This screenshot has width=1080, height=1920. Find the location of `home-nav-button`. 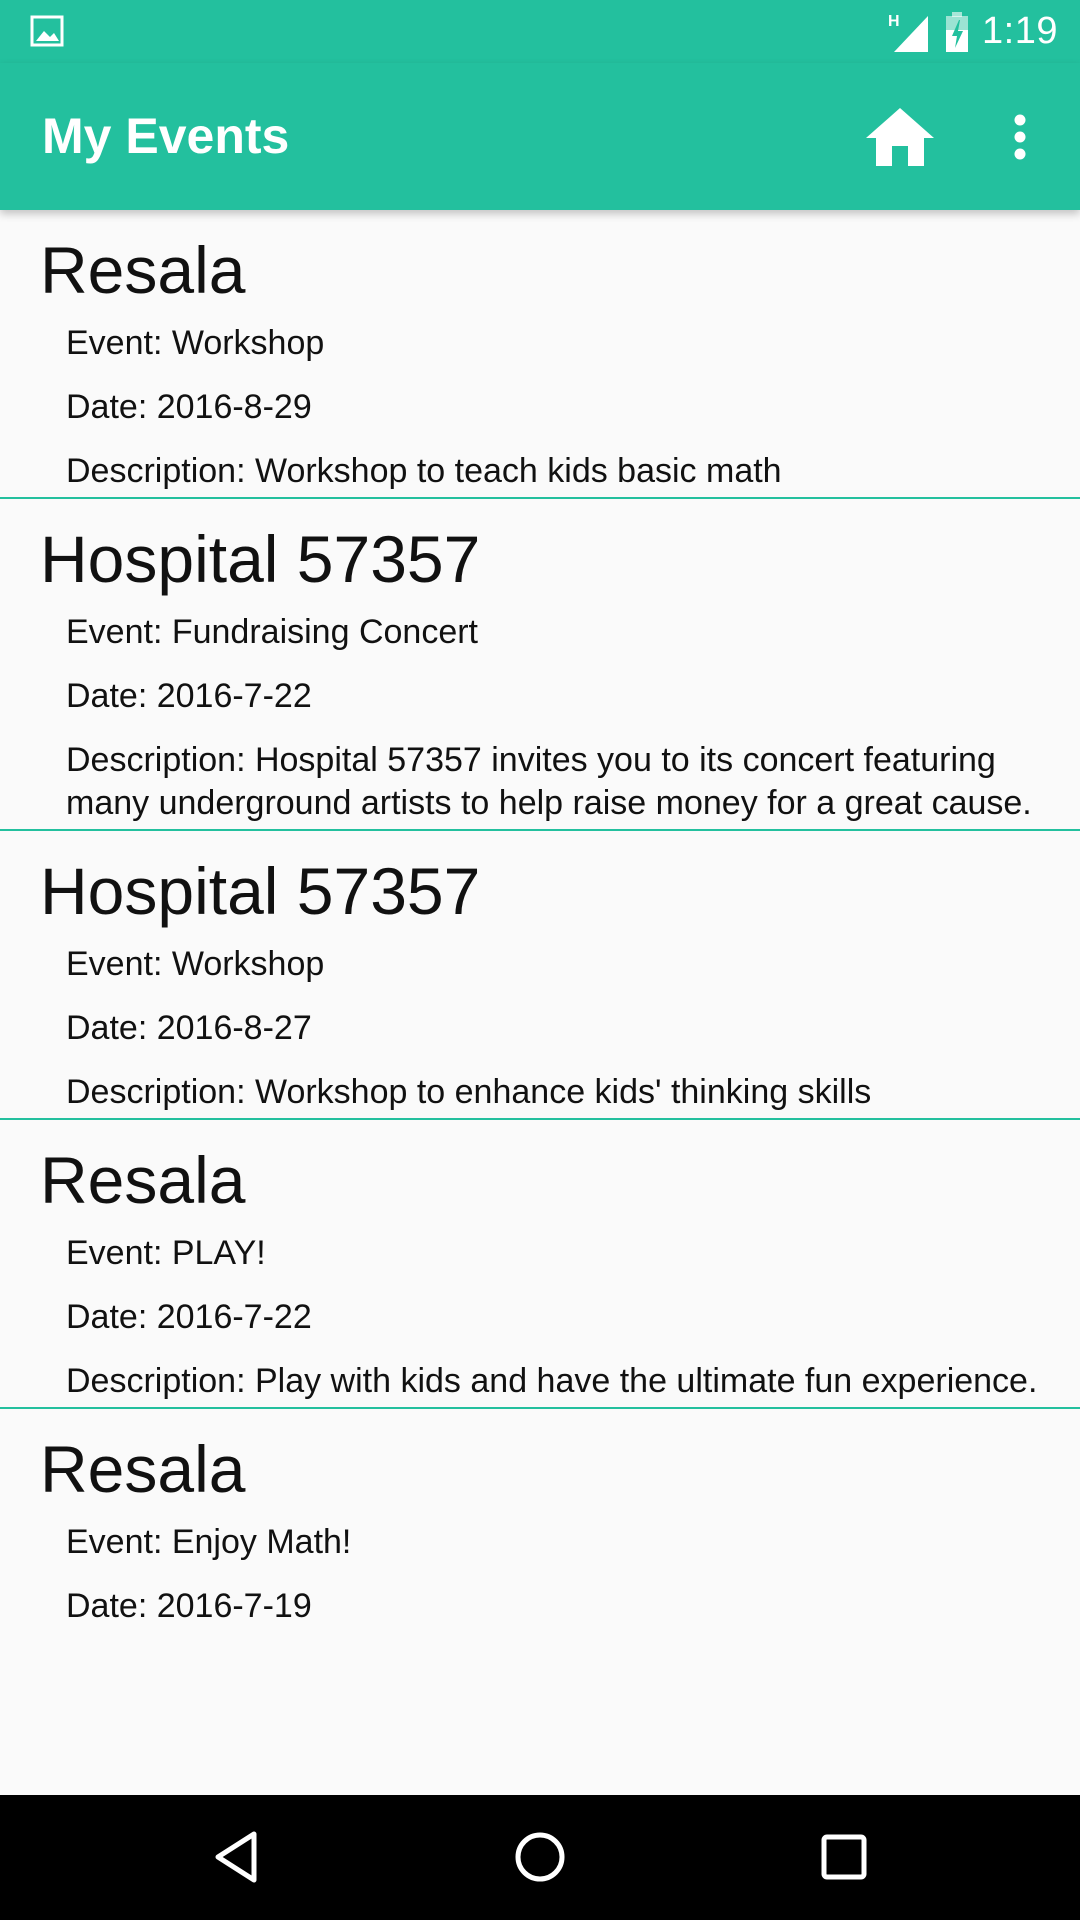

home-nav-button is located at coordinates (540, 1857).